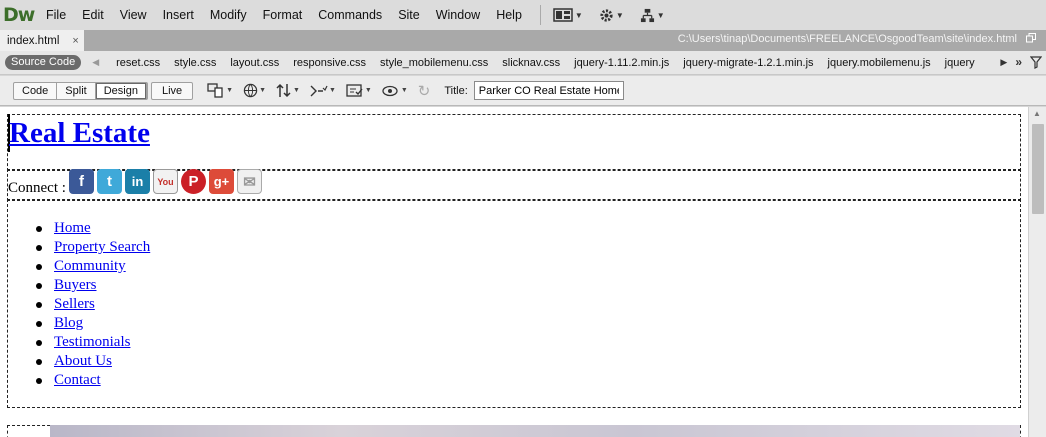 This screenshot has height=437, width=1046. I want to click on multiscreen-icon: ▼, so click(220, 90).